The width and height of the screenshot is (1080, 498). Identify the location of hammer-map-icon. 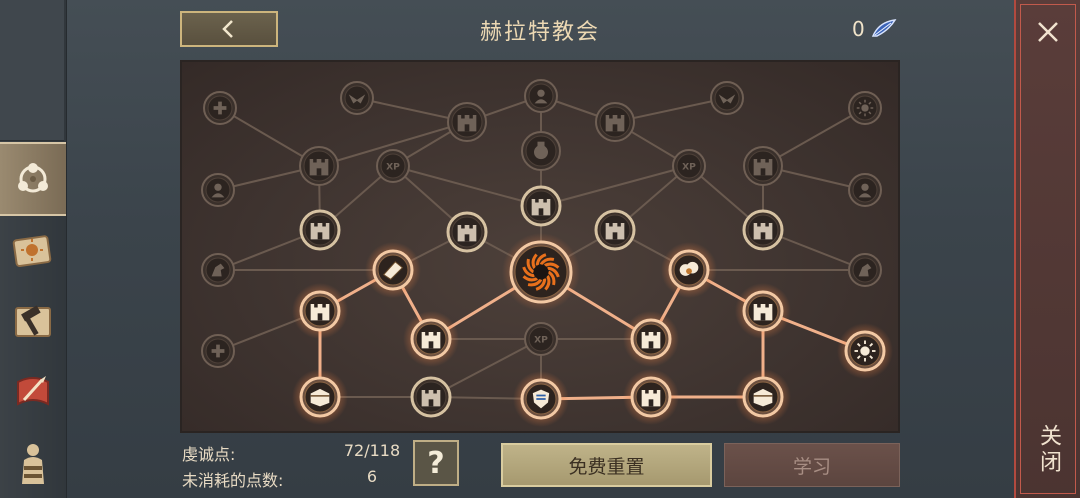
(33, 321).